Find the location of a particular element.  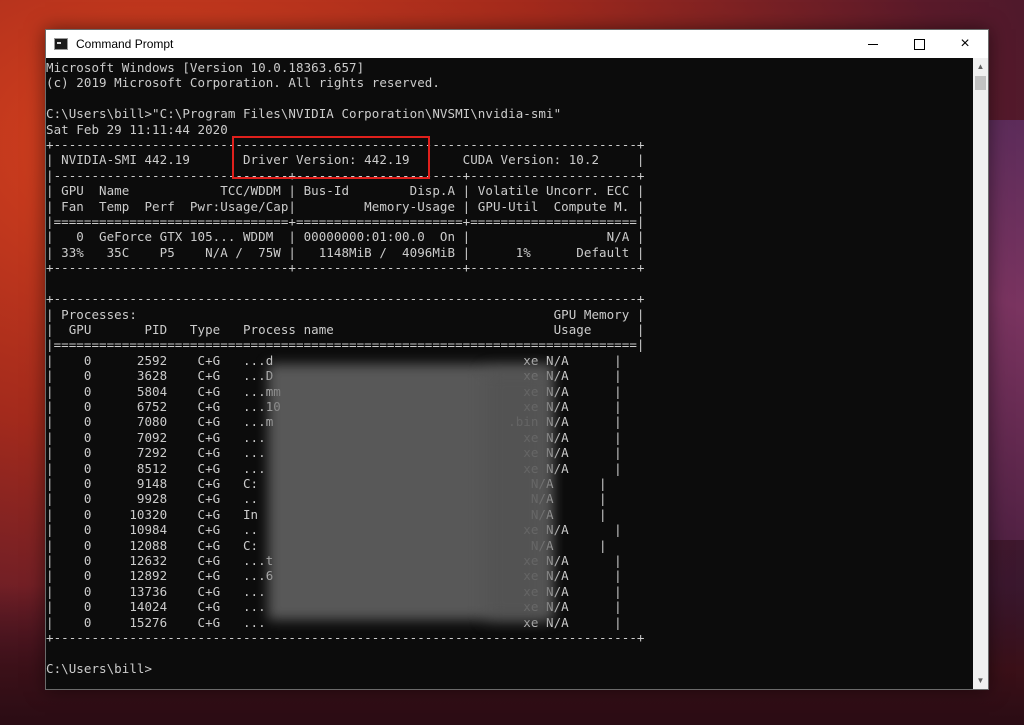

close-button: × is located at coordinates (965, 44).